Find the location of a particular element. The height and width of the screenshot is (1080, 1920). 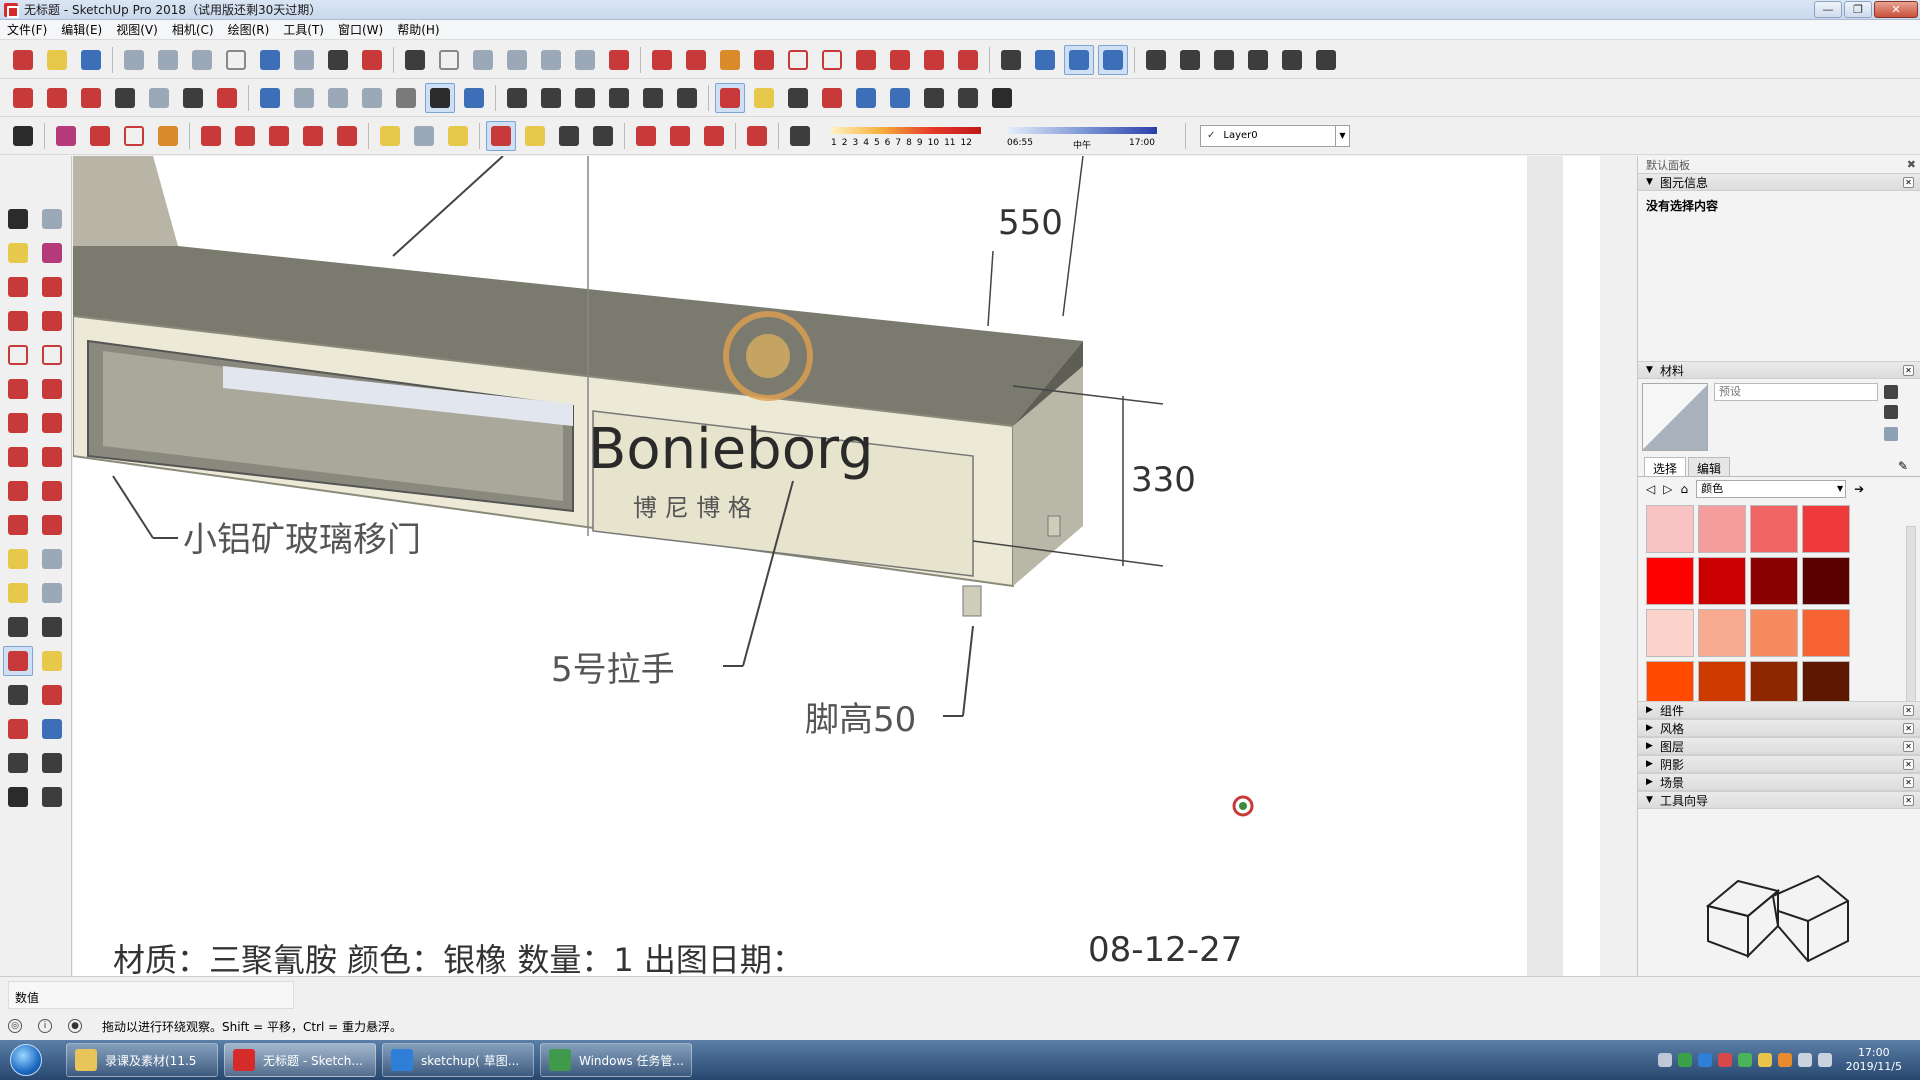

camera-tool-button is located at coordinates (415, 60).